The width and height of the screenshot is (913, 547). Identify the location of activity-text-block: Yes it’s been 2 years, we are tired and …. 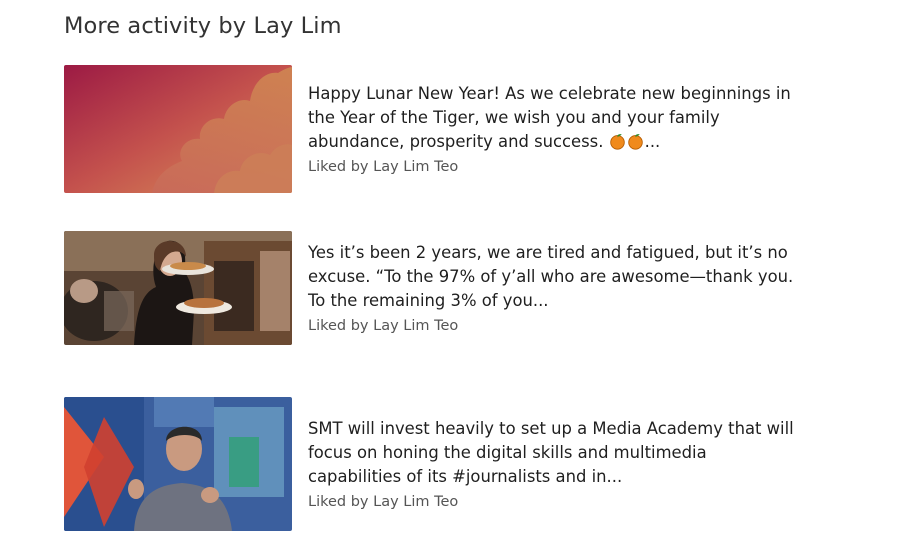
(553, 288).